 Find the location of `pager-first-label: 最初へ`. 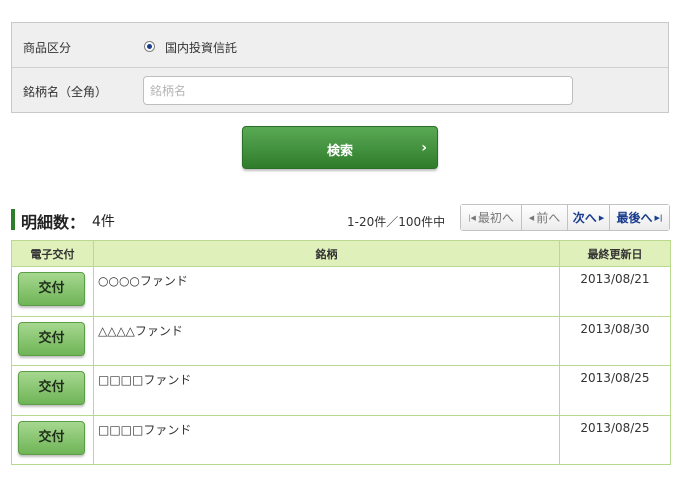

pager-first-label: 最初へ is located at coordinates (495, 218).